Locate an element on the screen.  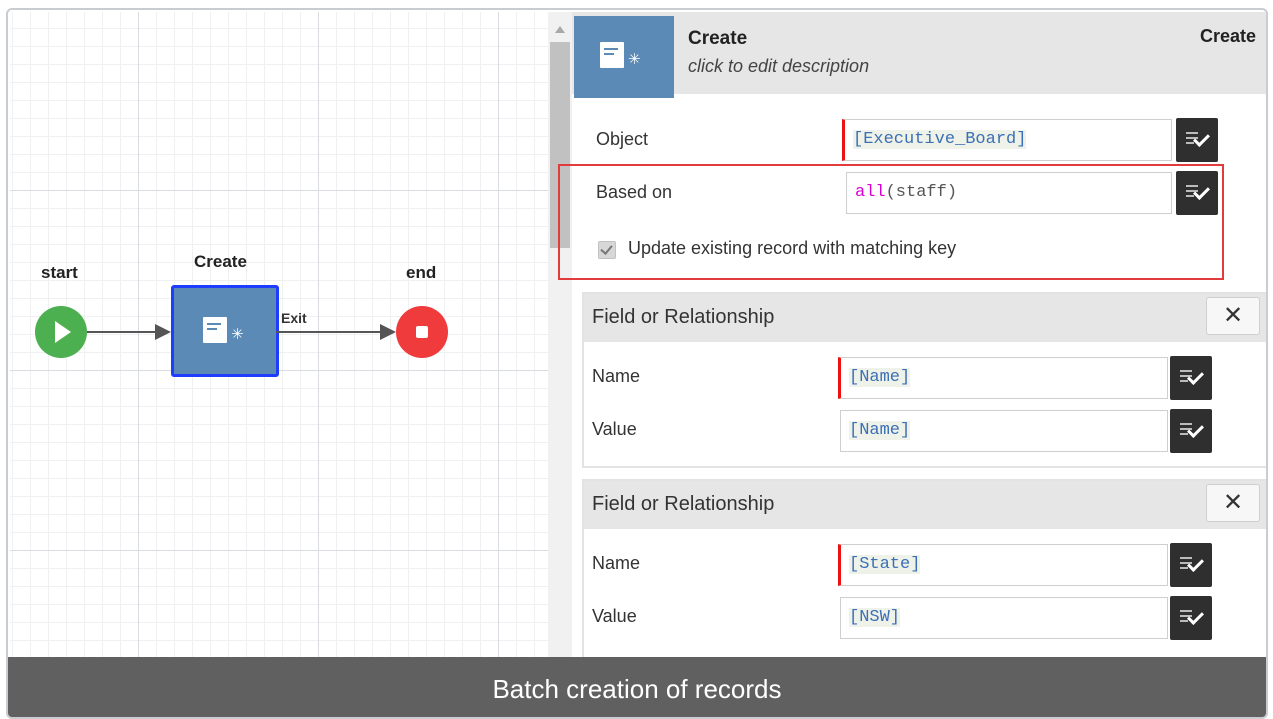
based-on-picker-button is located at coordinates (1197, 193).